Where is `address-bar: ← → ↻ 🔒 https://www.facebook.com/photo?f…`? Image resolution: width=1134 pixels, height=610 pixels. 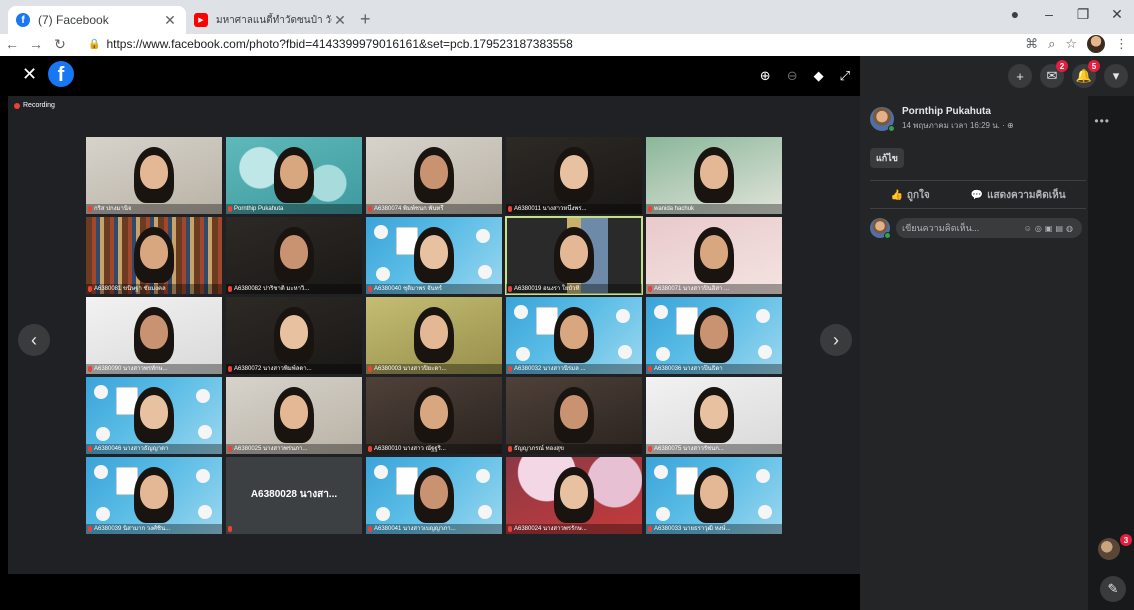
address-bar: ← → ↻ 🔒 https://www.facebook.com/photo?f… is located at coordinates (567, 44).